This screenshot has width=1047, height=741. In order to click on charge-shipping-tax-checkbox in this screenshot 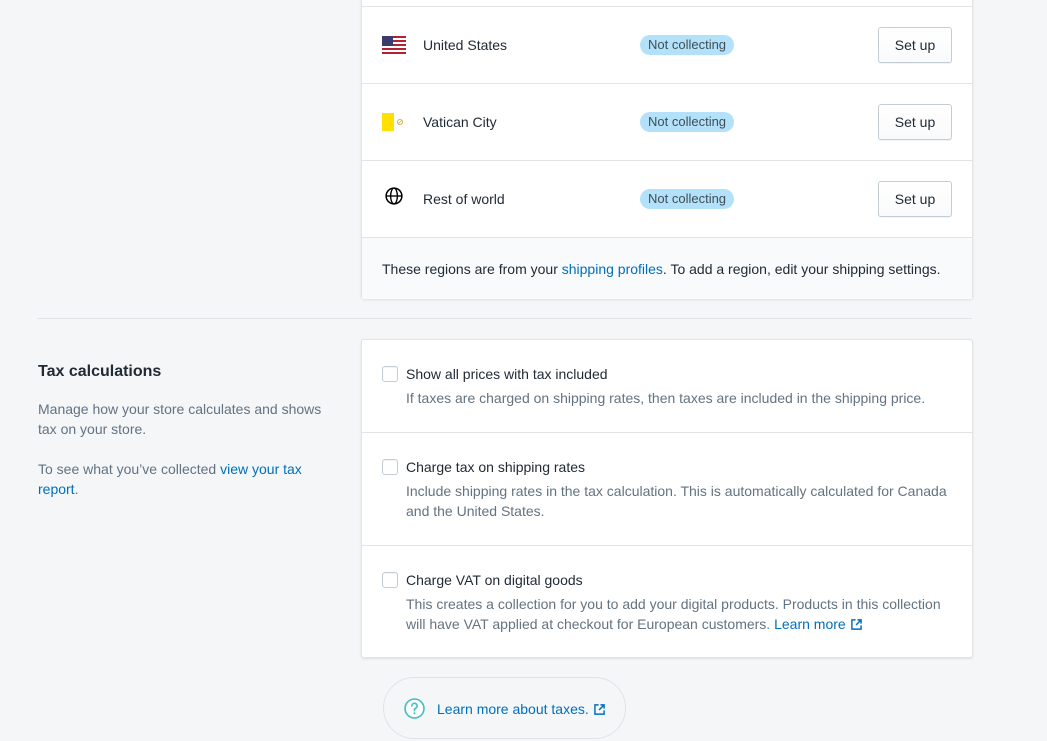, I will do `click(390, 467)`.